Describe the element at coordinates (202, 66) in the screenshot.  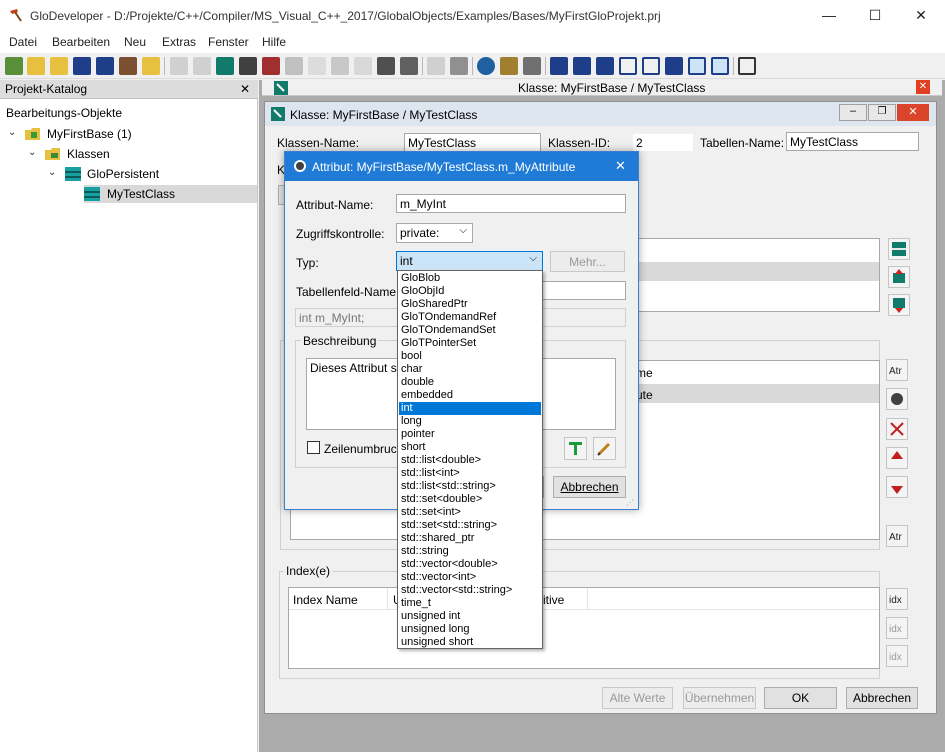
I see `new-class-icon` at that location.